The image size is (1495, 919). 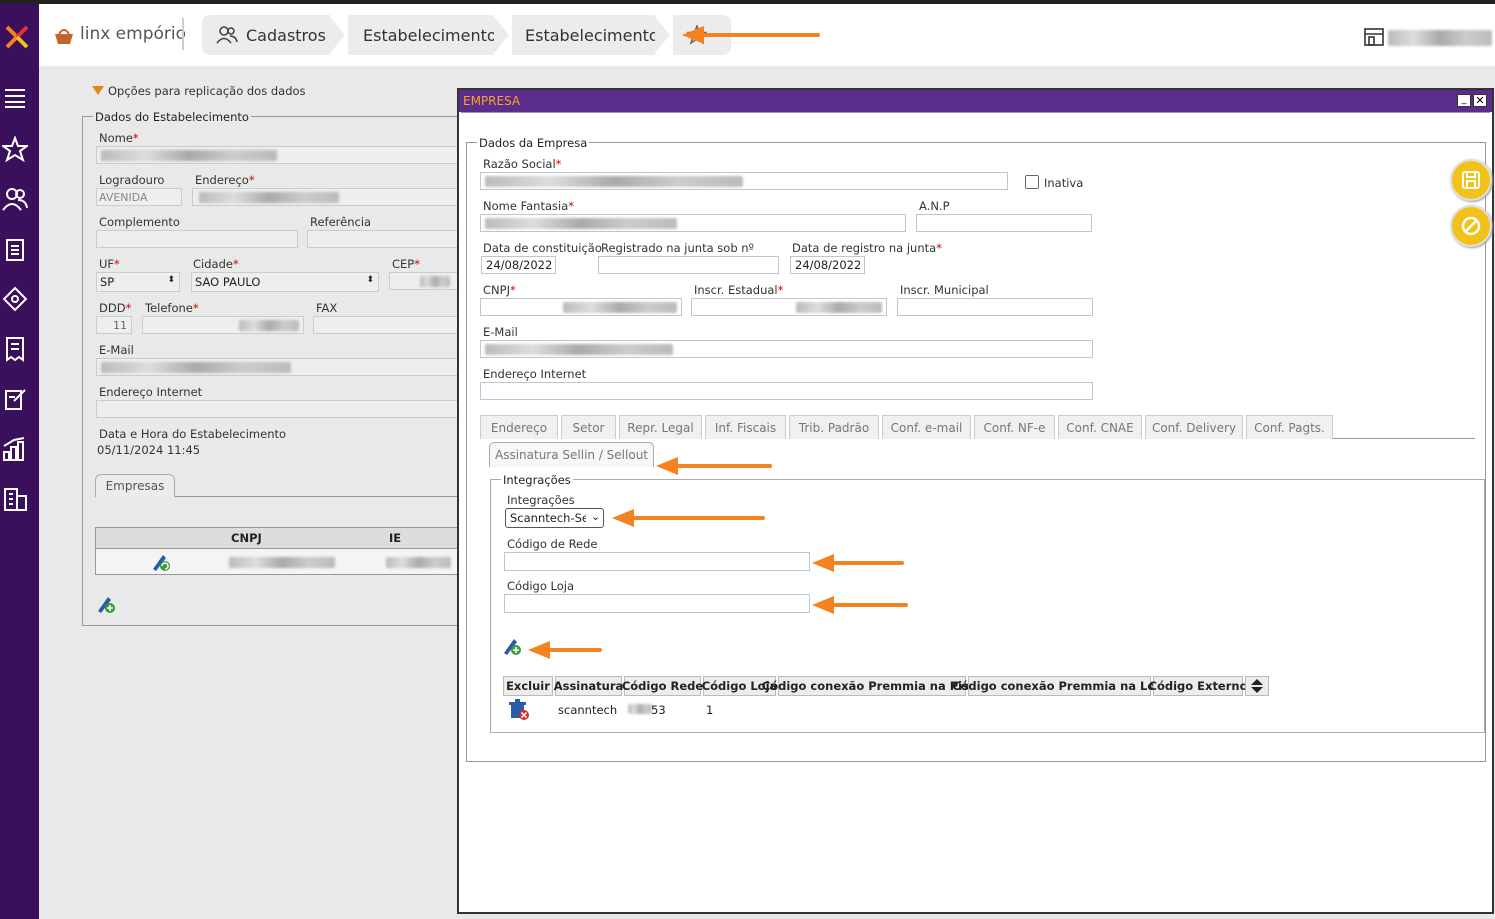 What do you see at coordinates (588, 427) in the screenshot?
I see `tab-setor: Setor` at bounding box center [588, 427].